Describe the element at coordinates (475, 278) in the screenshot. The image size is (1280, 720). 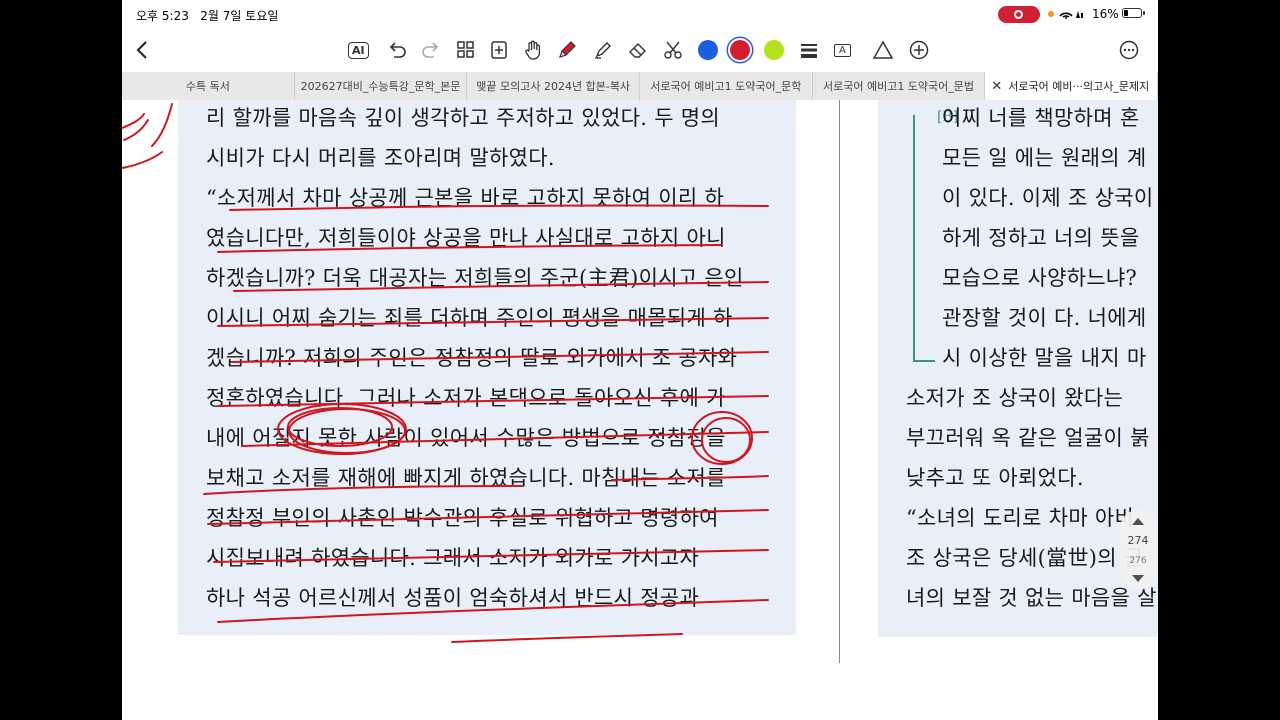
I see `text-line: 하겠습니까? 더욱 대공자는 저희들의 주군(主君)이시고 은인` at that location.